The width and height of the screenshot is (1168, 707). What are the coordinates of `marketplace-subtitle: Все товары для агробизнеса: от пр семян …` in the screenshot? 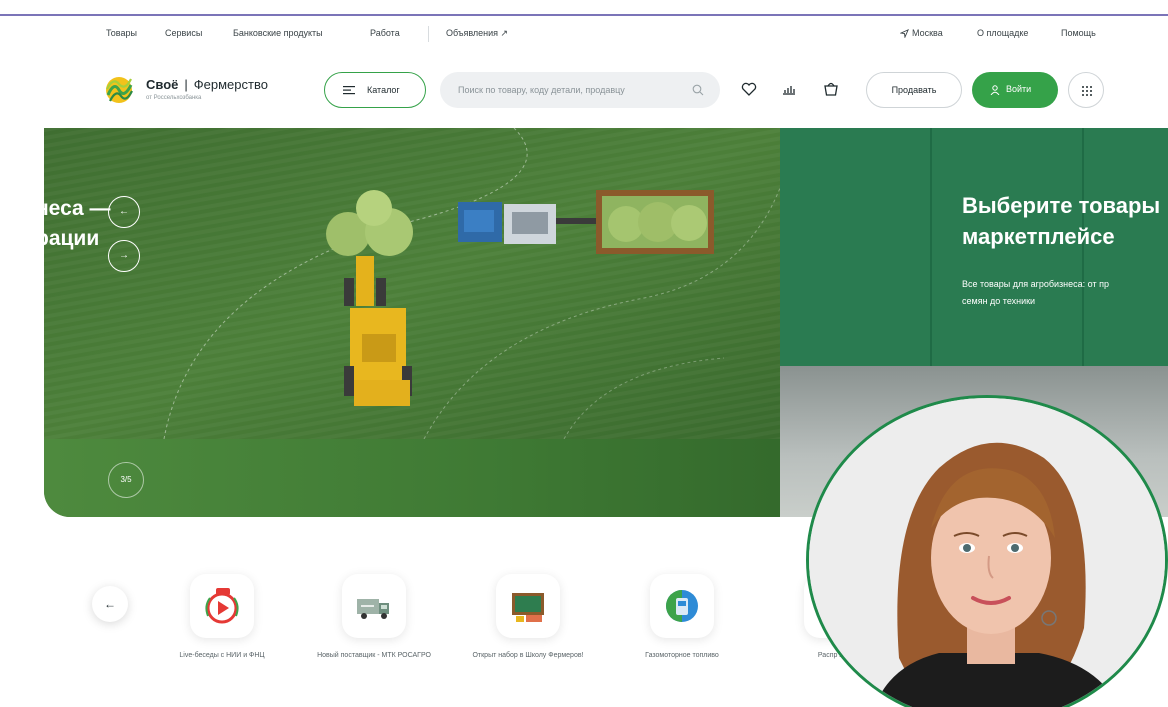 It's located at (1035, 293).